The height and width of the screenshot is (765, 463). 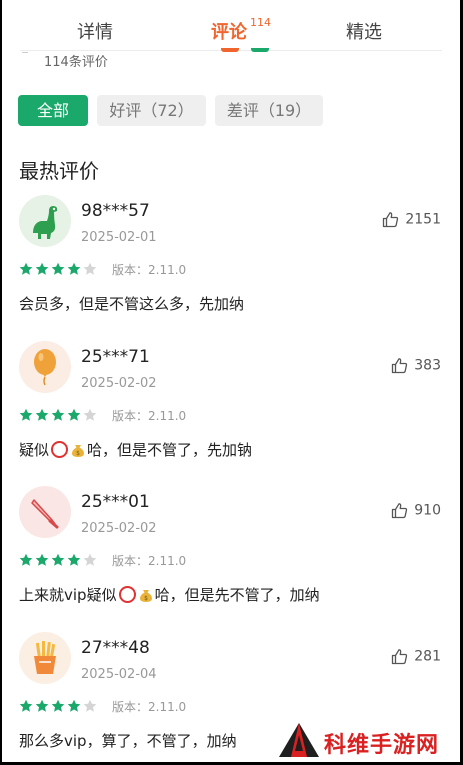 I want to click on review-content-part: 疑似, so click(x=34, y=450).